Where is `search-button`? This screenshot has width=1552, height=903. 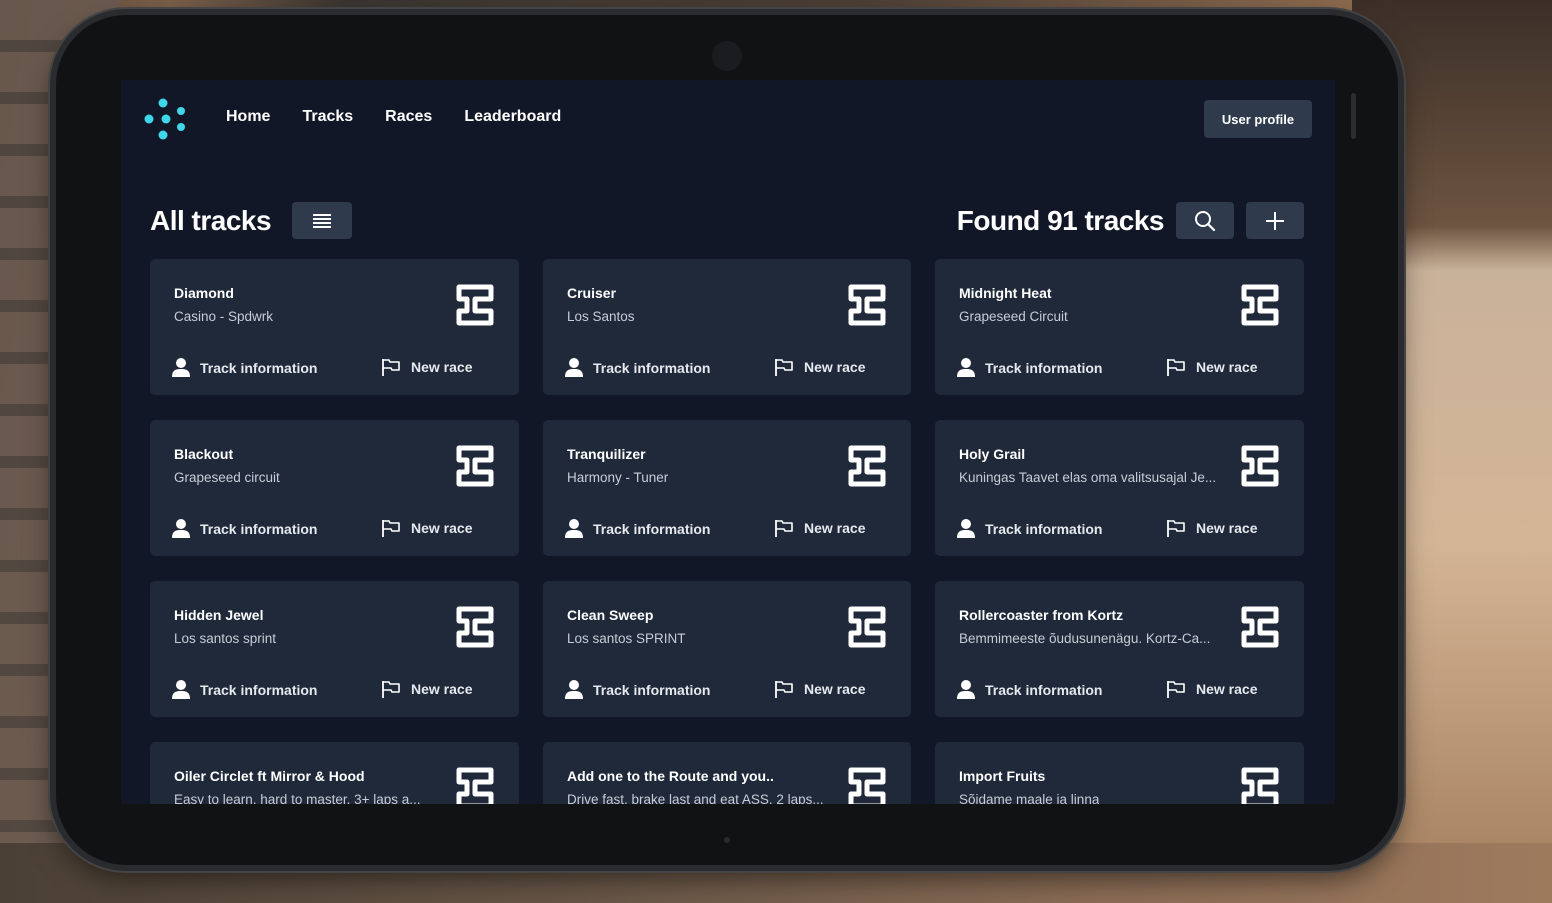 search-button is located at coordinates (1205, 220).